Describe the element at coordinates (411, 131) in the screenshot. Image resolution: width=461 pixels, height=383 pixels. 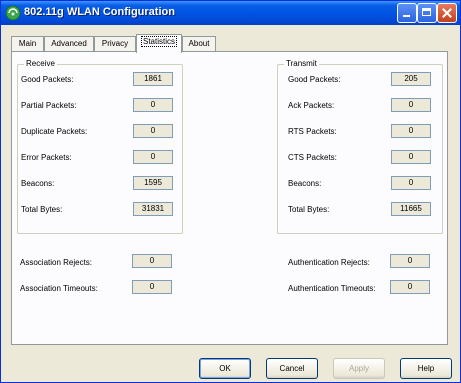
I see `transmit-rts-packets-value: 0` at that location.